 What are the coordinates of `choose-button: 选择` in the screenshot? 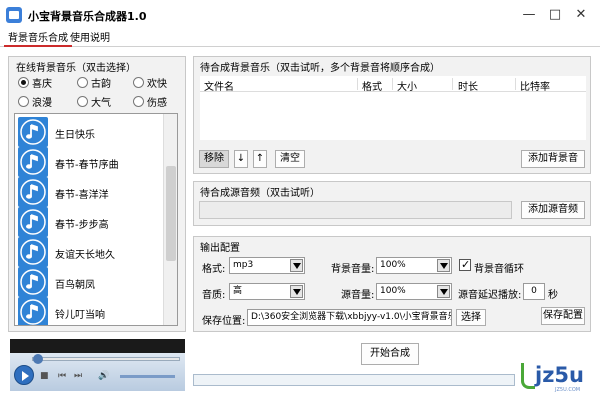 It's located at (471, 317).